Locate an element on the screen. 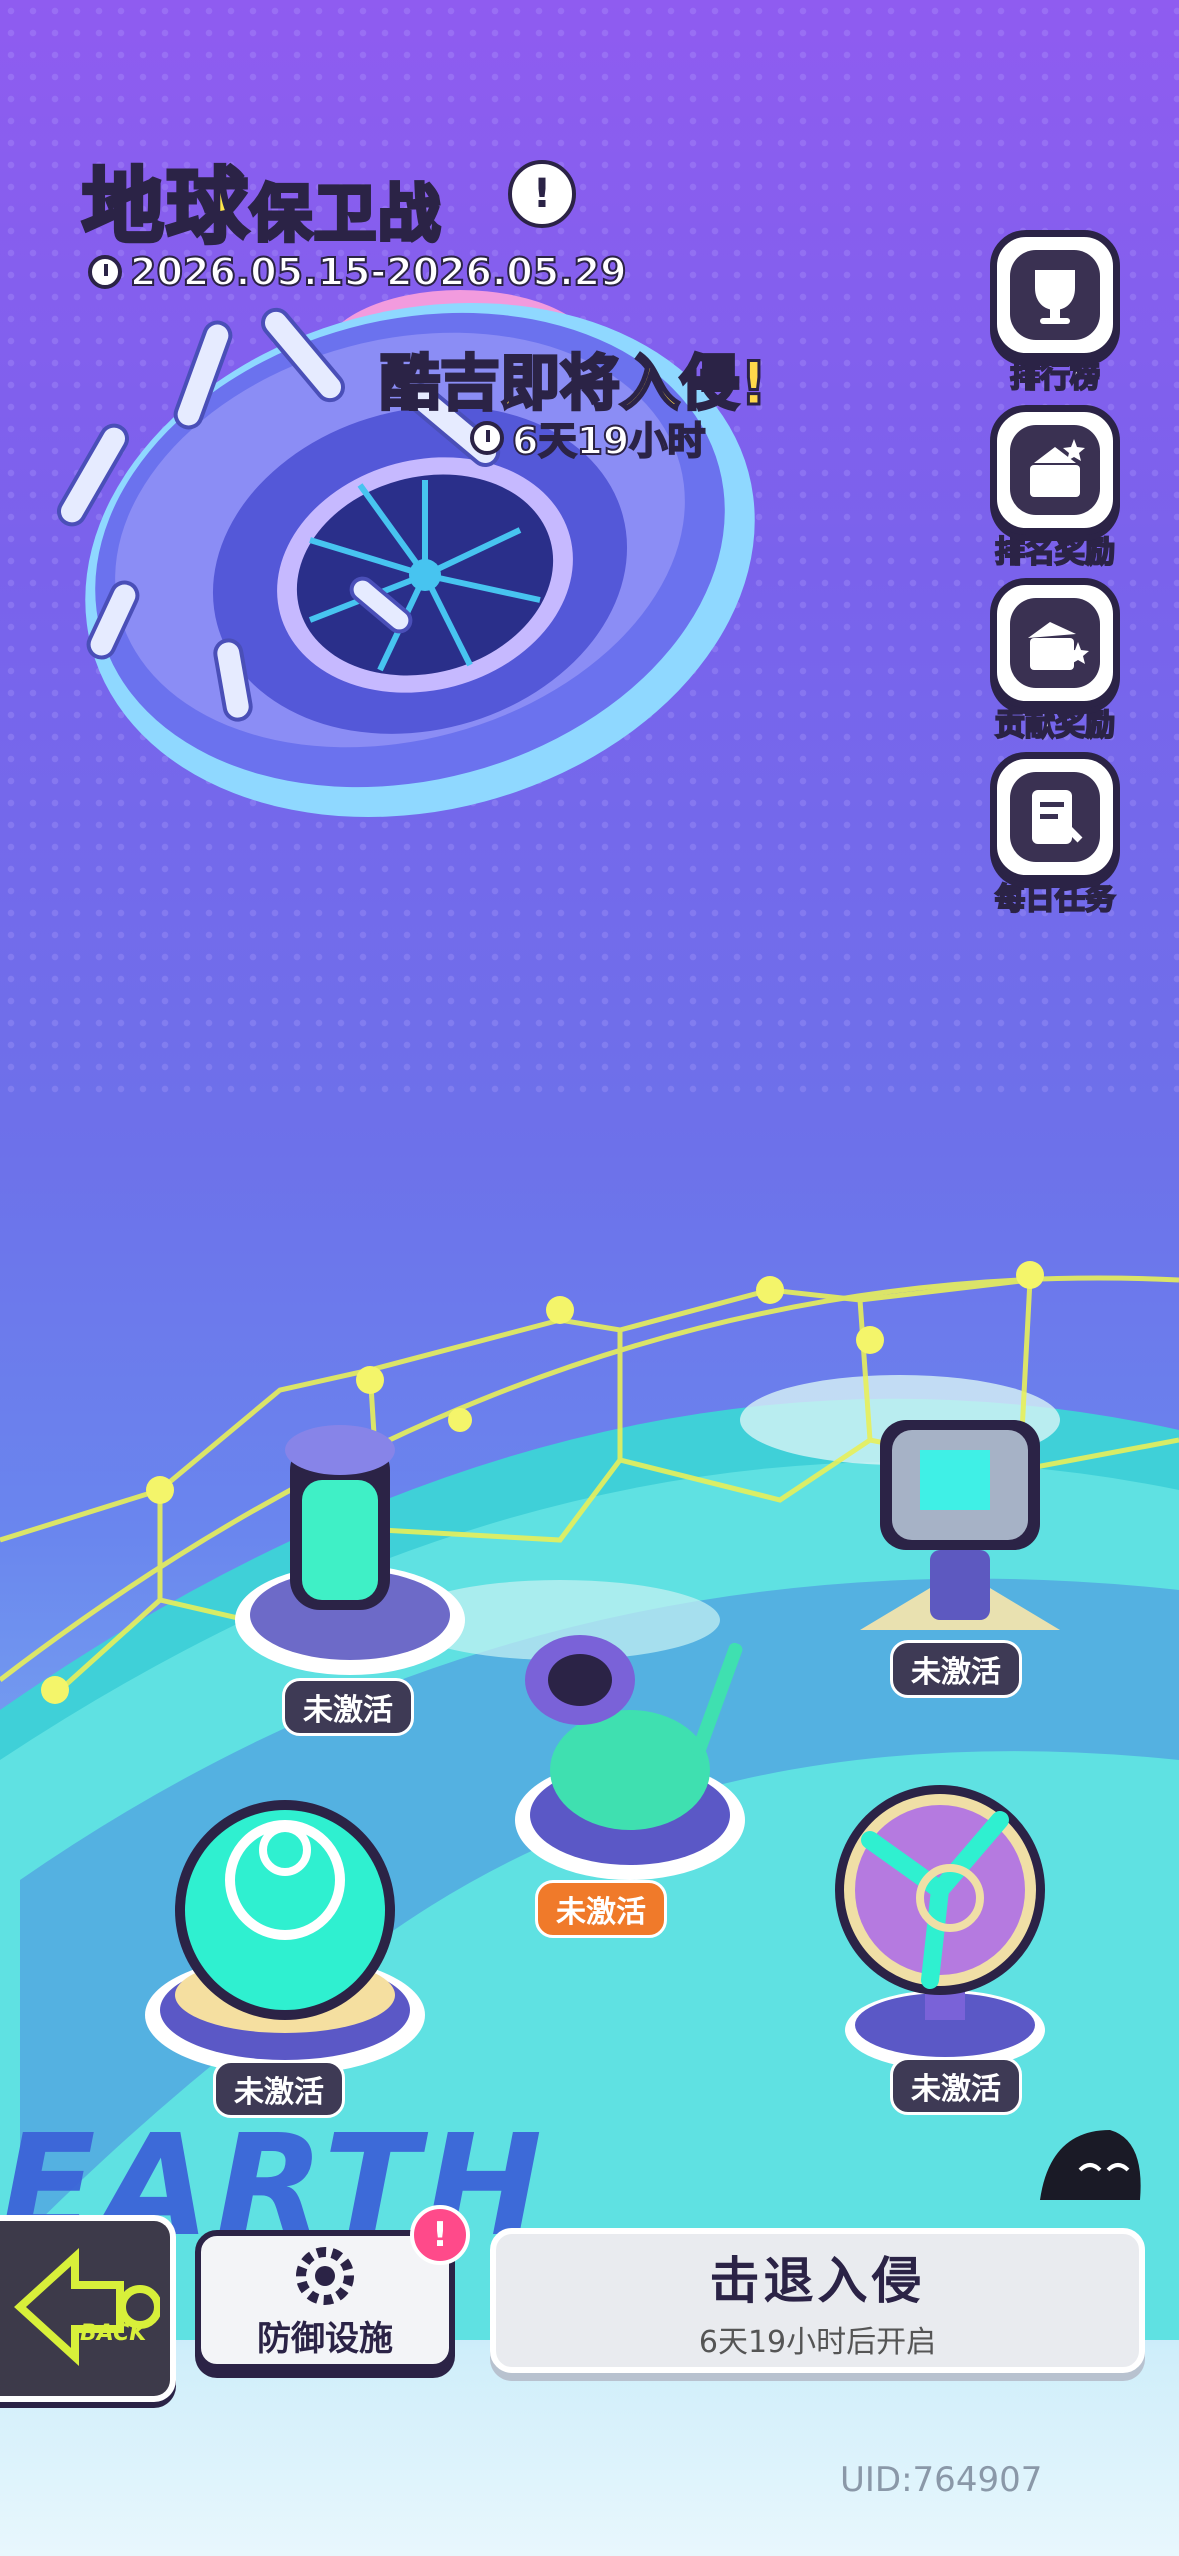  invade-countdown: 6天19小时 is located at coordinates (588, 437).